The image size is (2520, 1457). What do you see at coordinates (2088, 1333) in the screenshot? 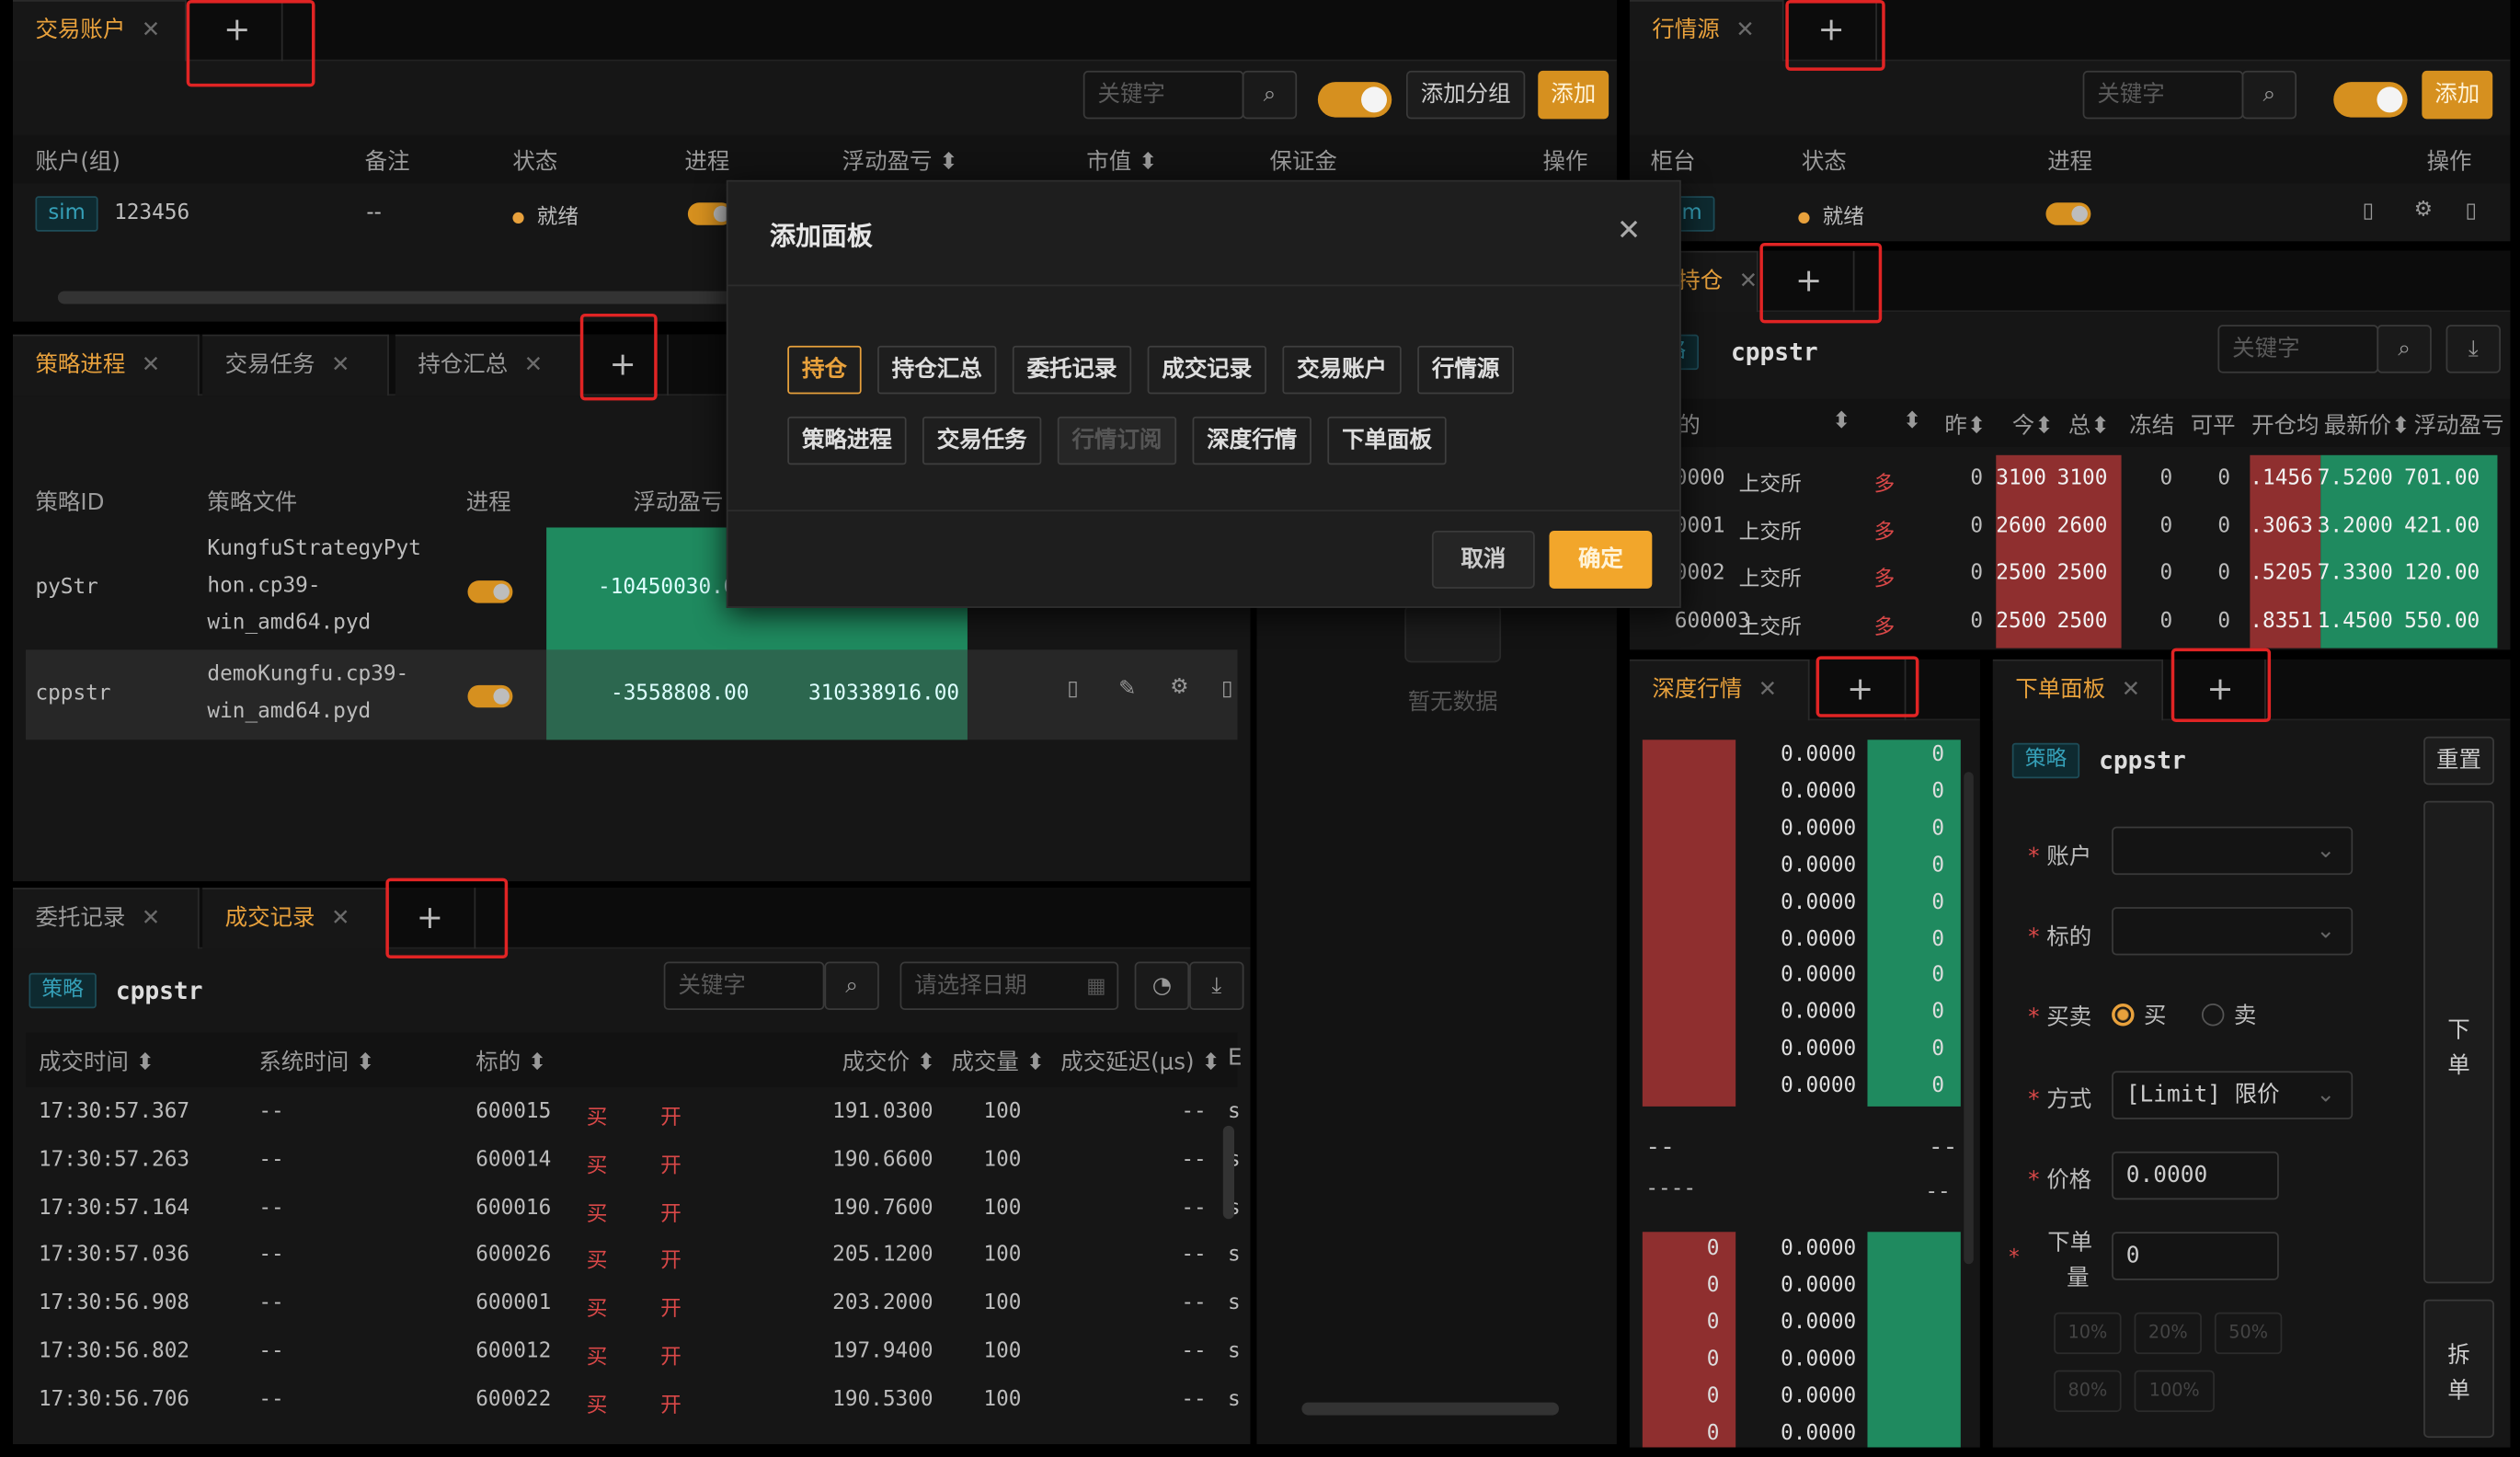
I see `pct-10-button: 10%` at bounding box center [2088, 1333].